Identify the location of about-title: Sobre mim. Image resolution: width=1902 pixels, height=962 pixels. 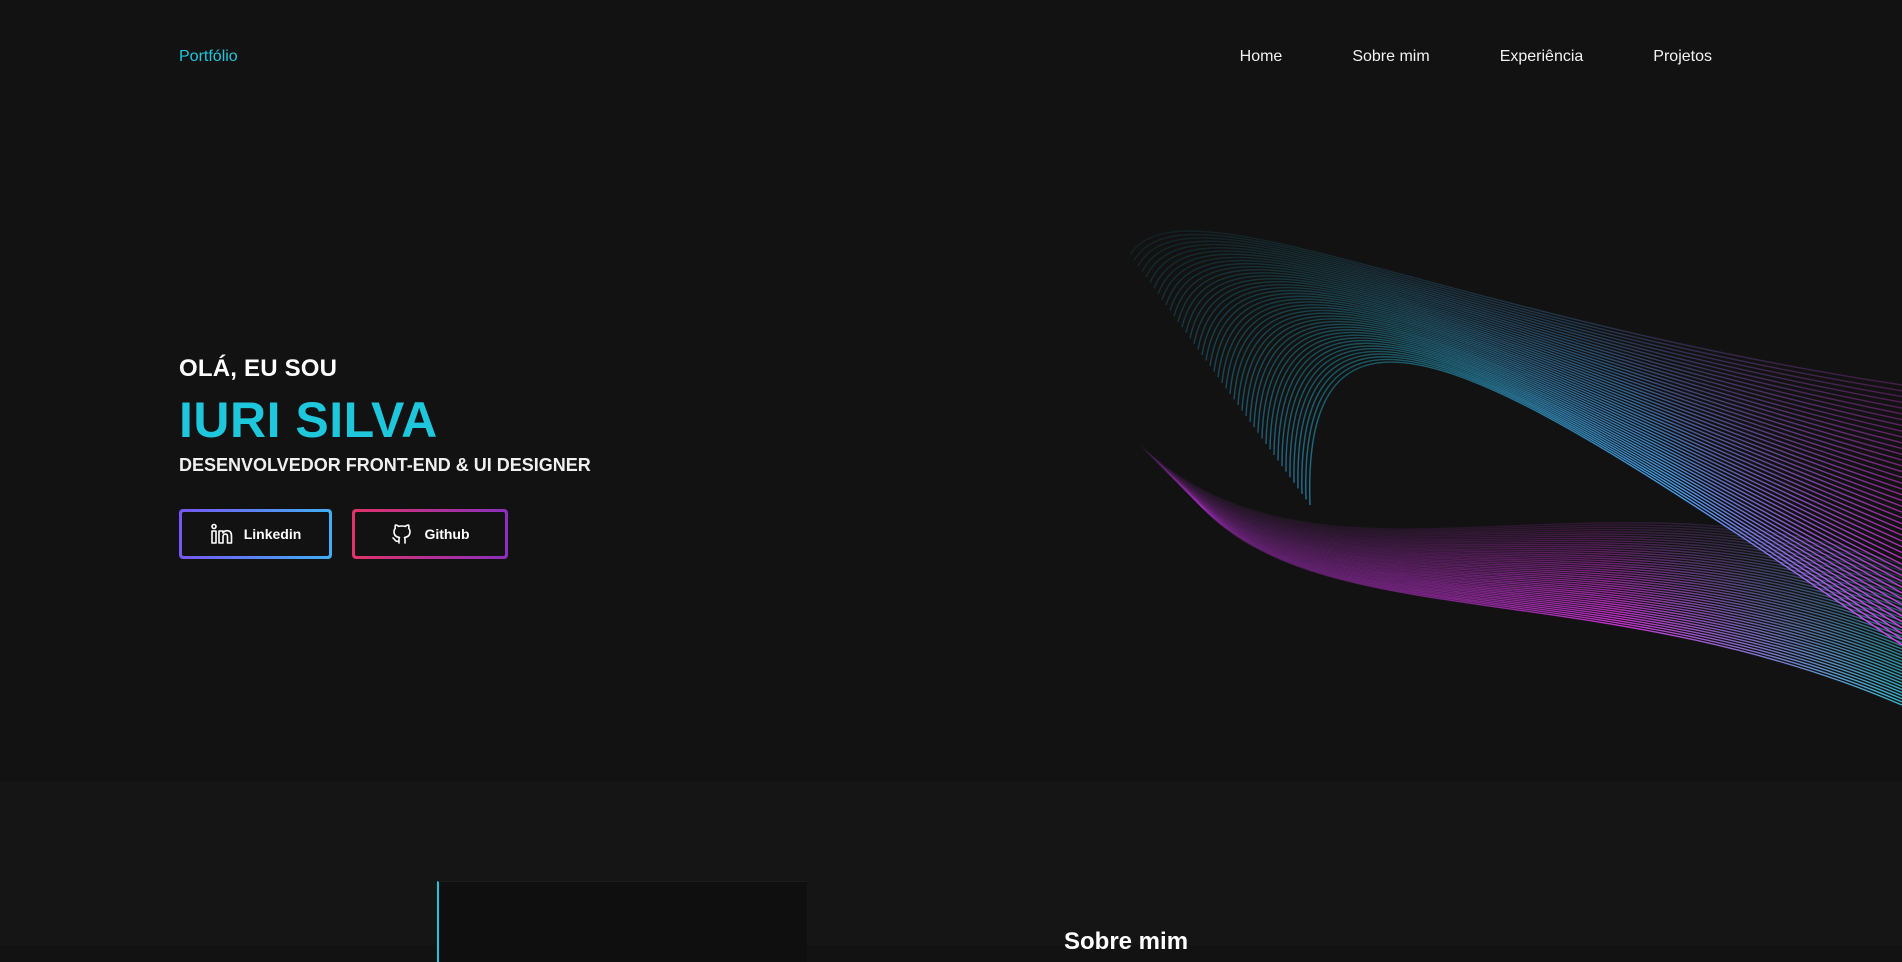
(1126, 941).